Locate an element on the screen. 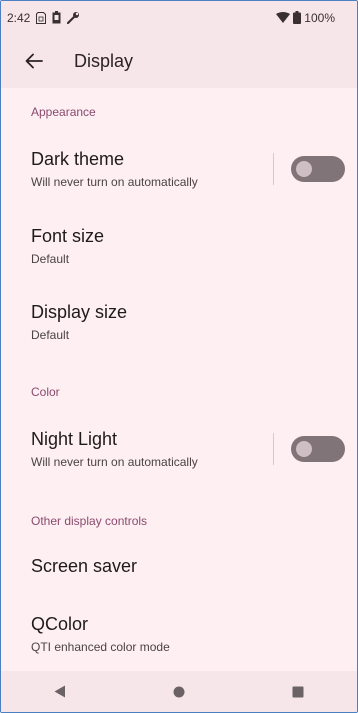 The width and height of the screenshot is (358, 713). dark-theme-switch is located at coordinates (318, 169).